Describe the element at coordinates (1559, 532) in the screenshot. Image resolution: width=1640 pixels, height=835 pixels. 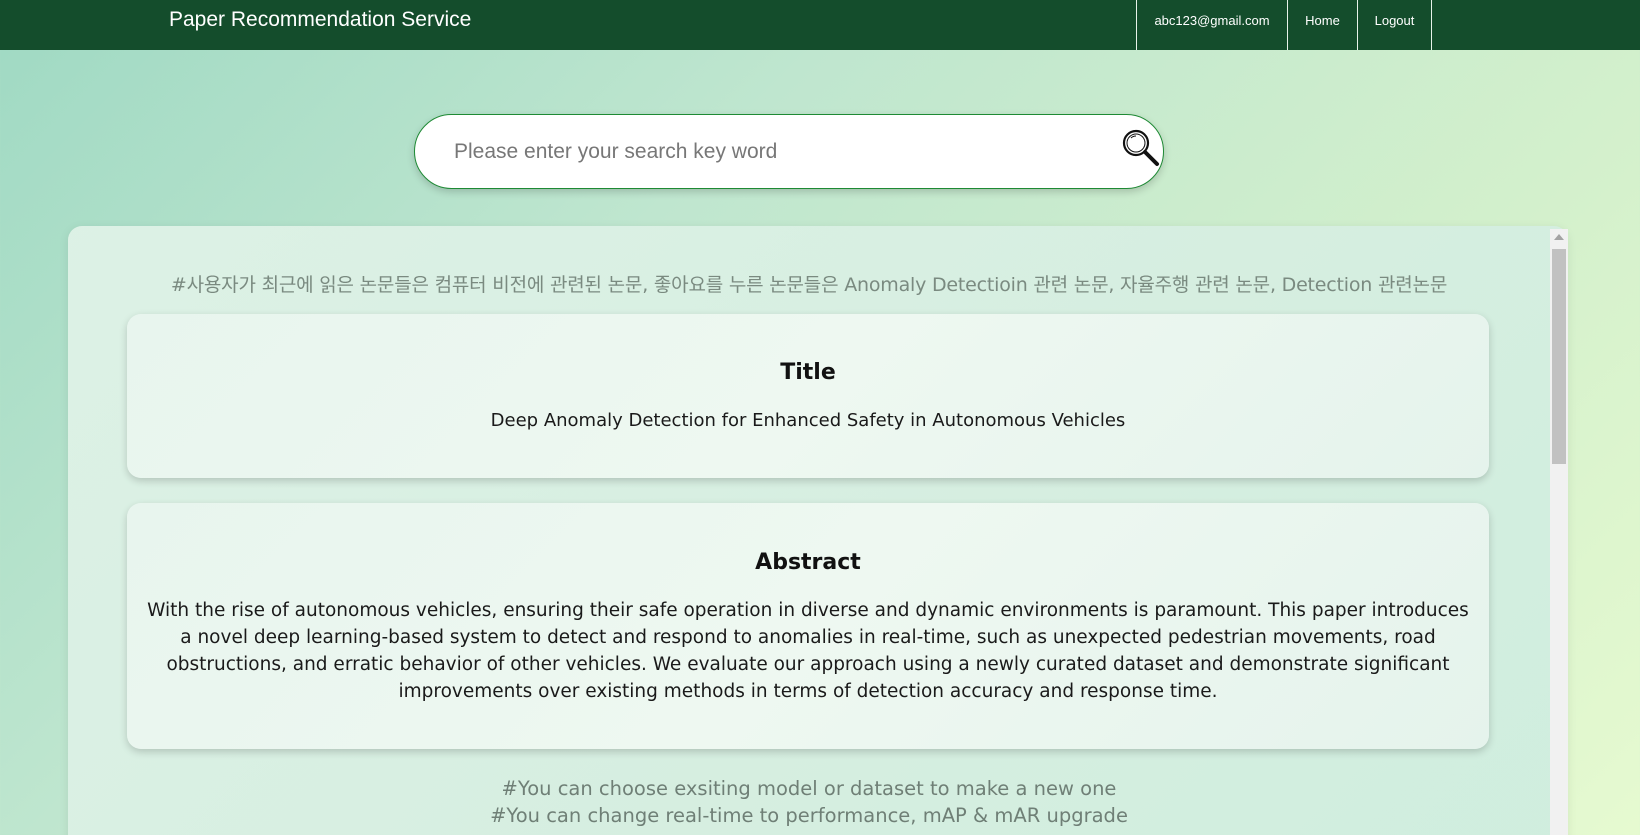
I see `panel-scrollbar` at that location.